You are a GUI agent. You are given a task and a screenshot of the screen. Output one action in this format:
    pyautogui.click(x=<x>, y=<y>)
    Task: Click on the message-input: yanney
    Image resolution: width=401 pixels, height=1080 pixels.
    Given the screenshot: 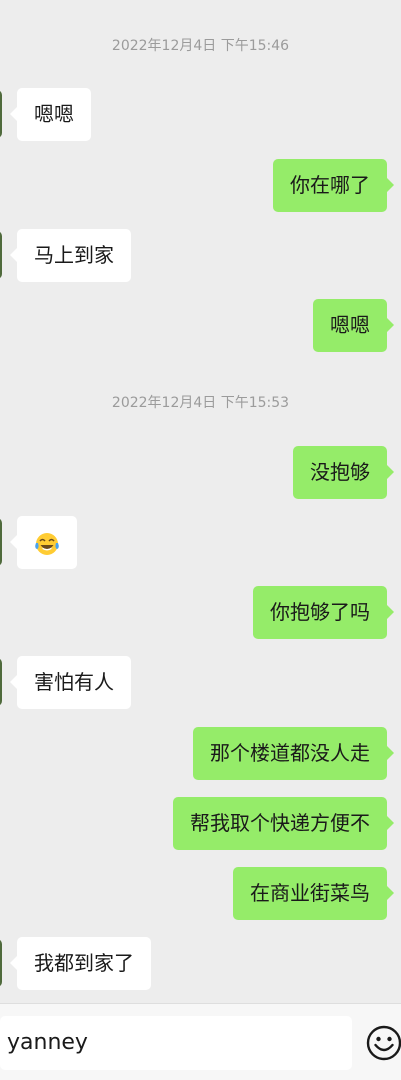 What is the action you would take?
    pyautogui.click(x=176, y=1043)
    